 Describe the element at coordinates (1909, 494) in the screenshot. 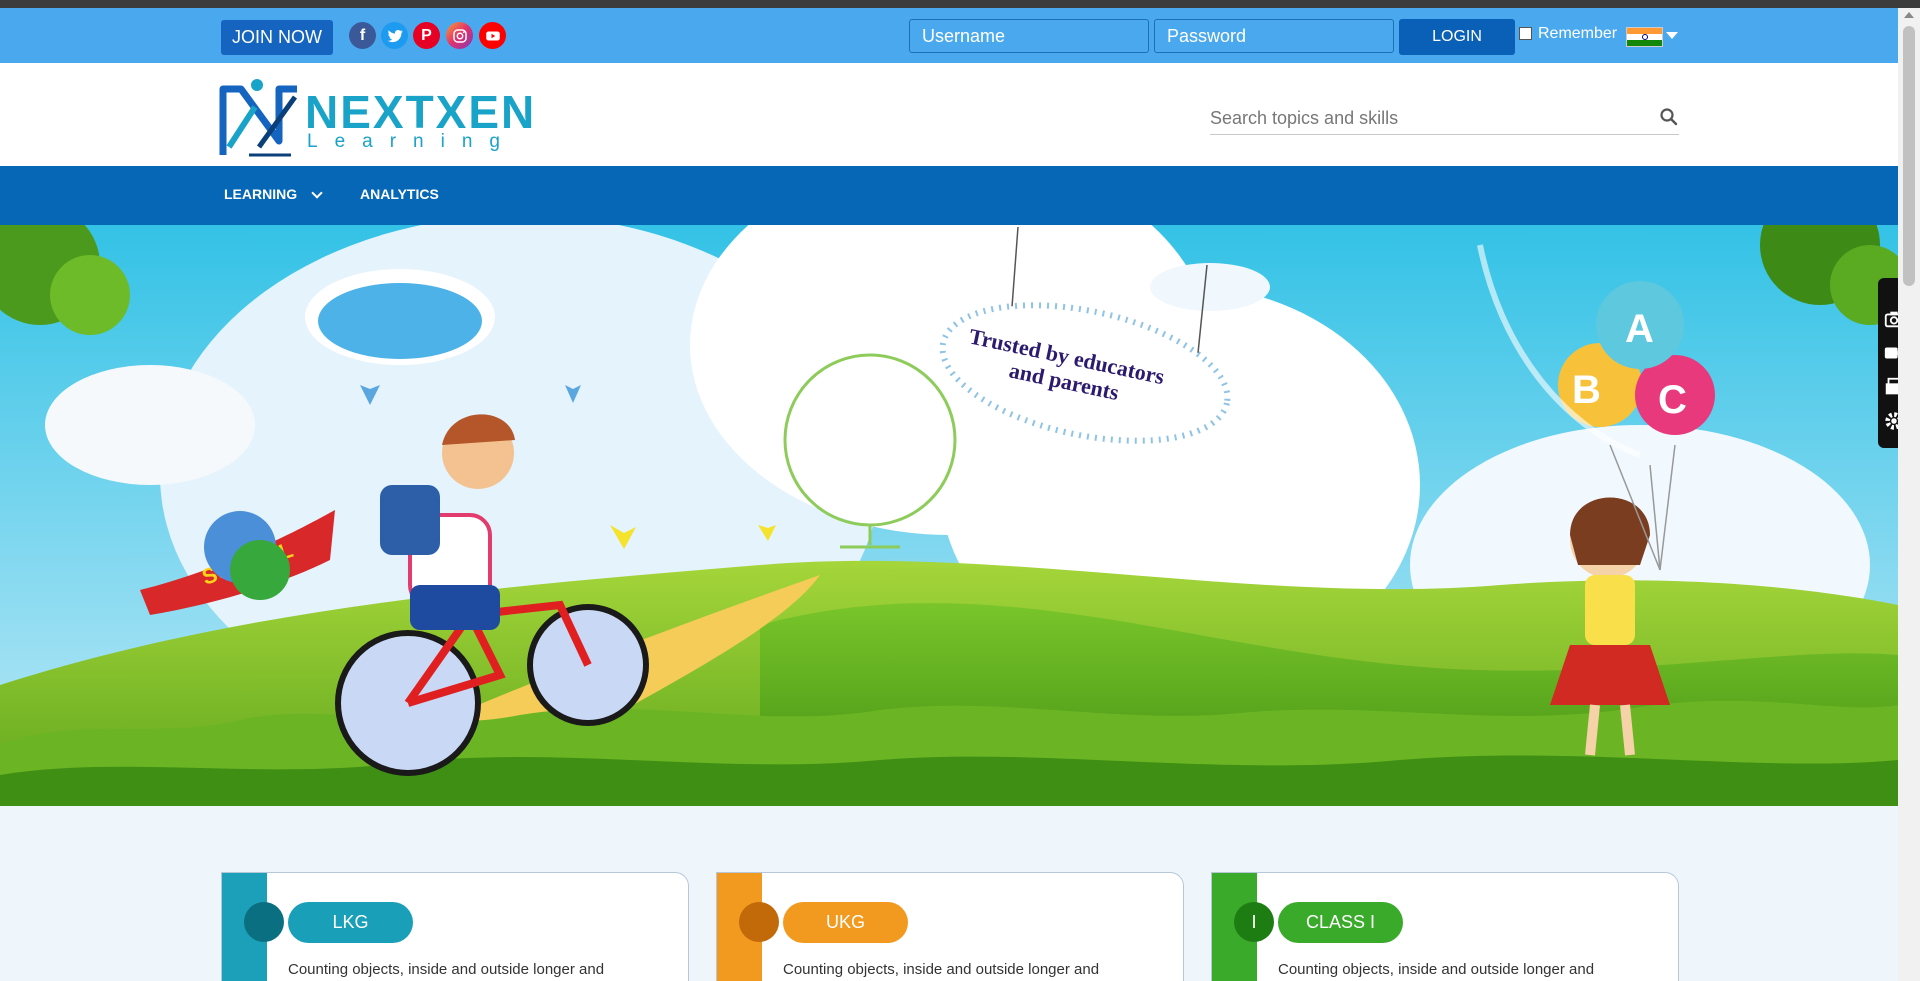

I see `scrollbar` at that location.